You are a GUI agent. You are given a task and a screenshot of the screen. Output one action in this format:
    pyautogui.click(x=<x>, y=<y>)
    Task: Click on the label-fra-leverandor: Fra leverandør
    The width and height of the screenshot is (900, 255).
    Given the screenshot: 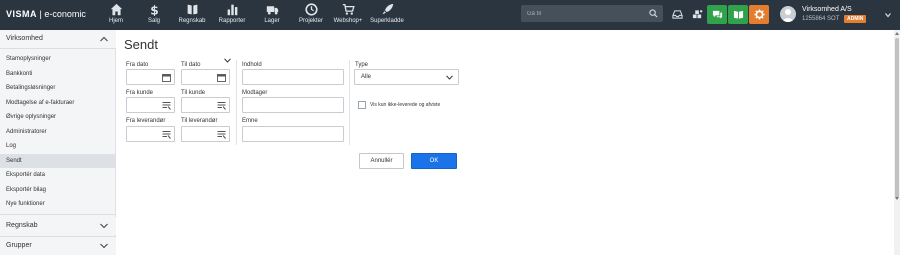 What is the action you would take?
    pyautogui.click(x=146, y=121)
    